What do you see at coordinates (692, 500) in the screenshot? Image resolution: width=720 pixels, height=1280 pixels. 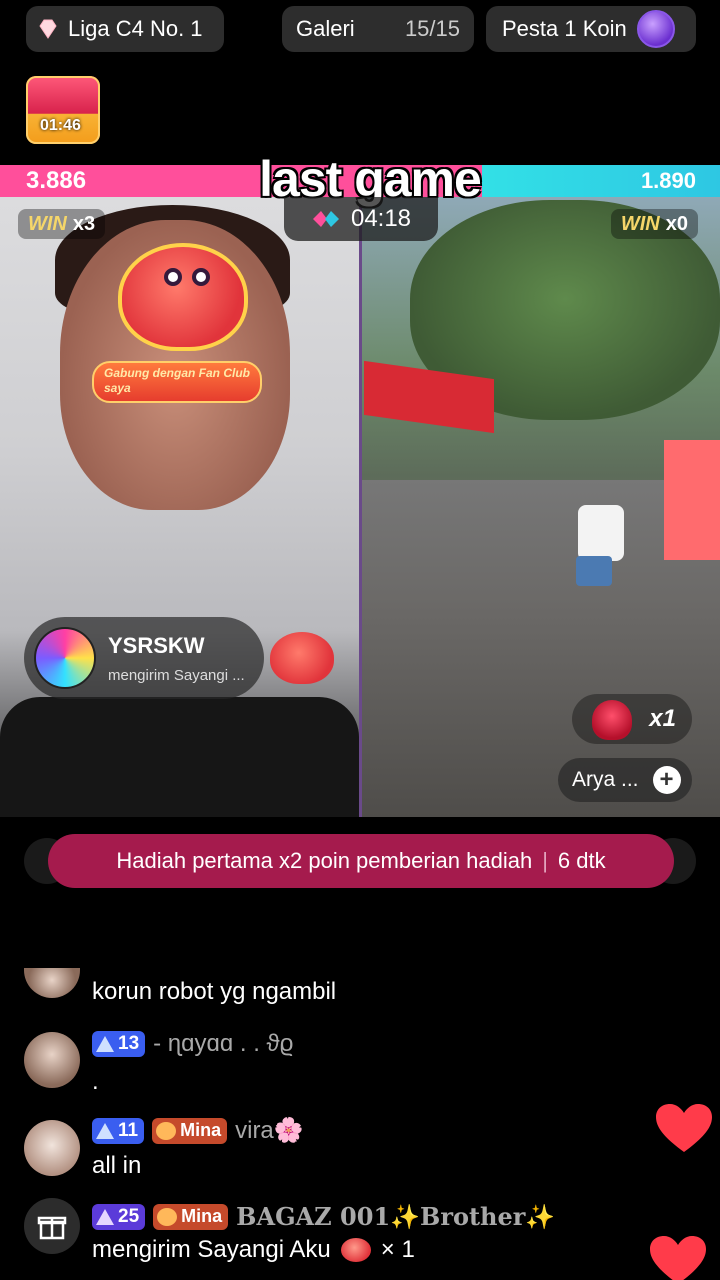 I see `red-tarp` at bounding box center [692, 500].